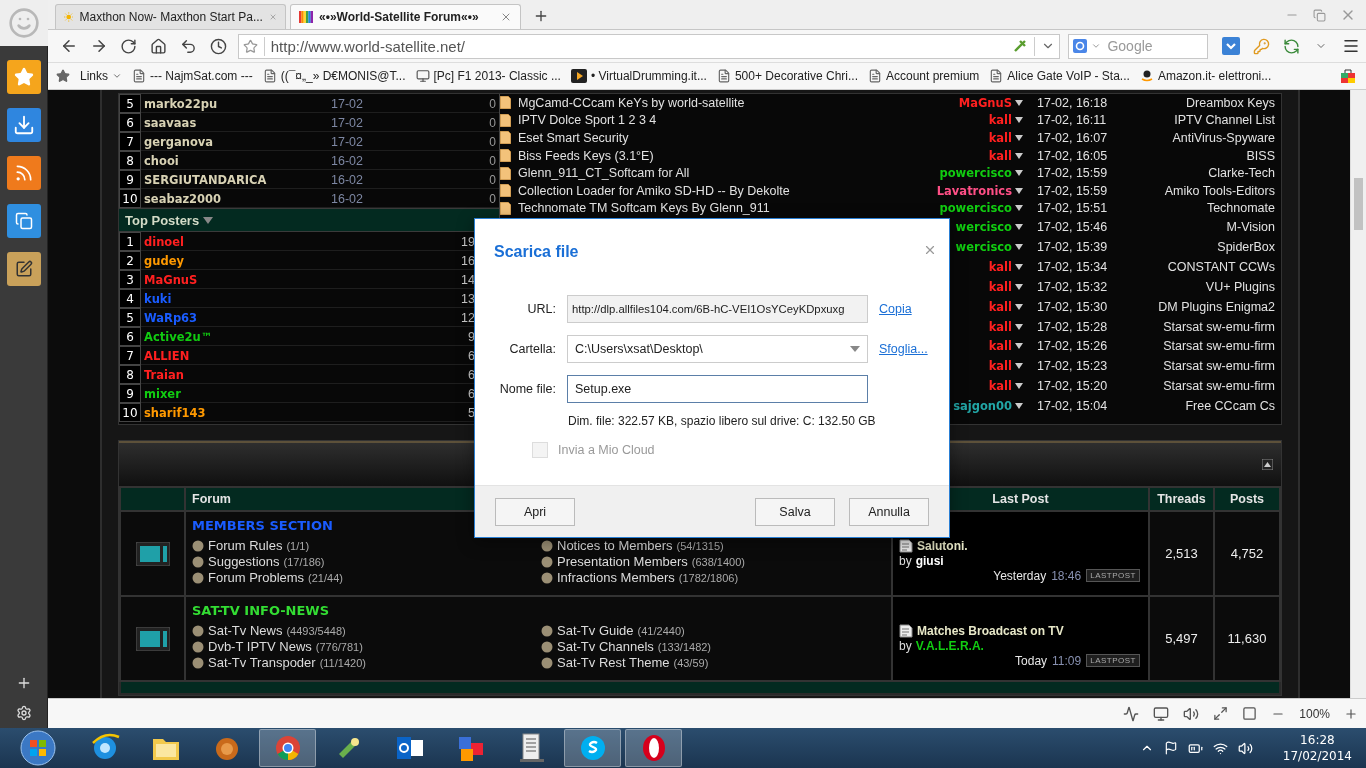 The width and height of the screenshot is (1366, 768). I want to click on forum-link: Dreambox Keys, so click(1233, 102).